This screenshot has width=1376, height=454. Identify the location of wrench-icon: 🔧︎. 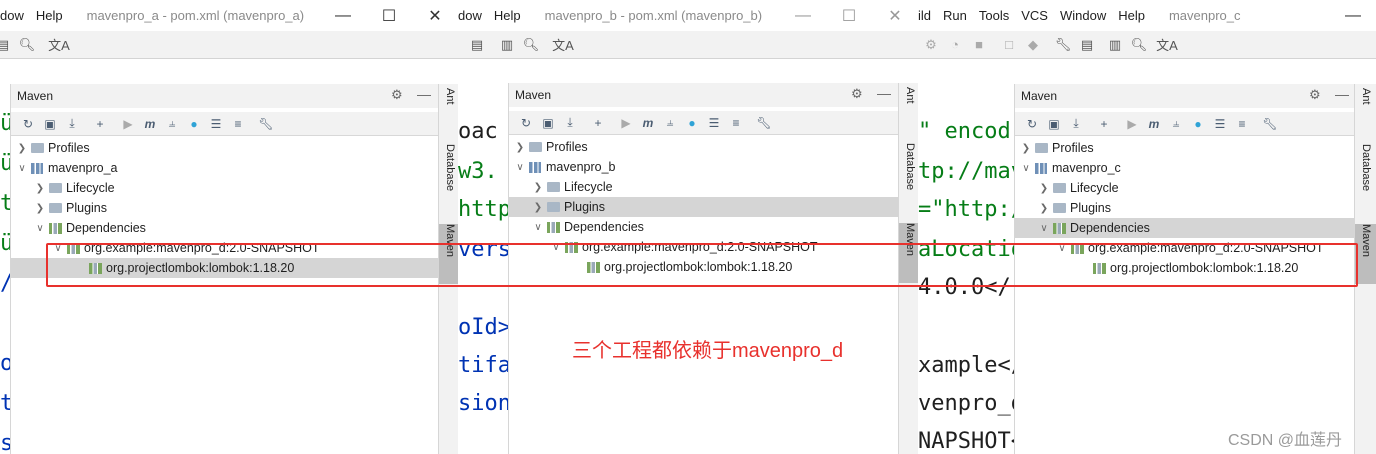
(1063, 45).